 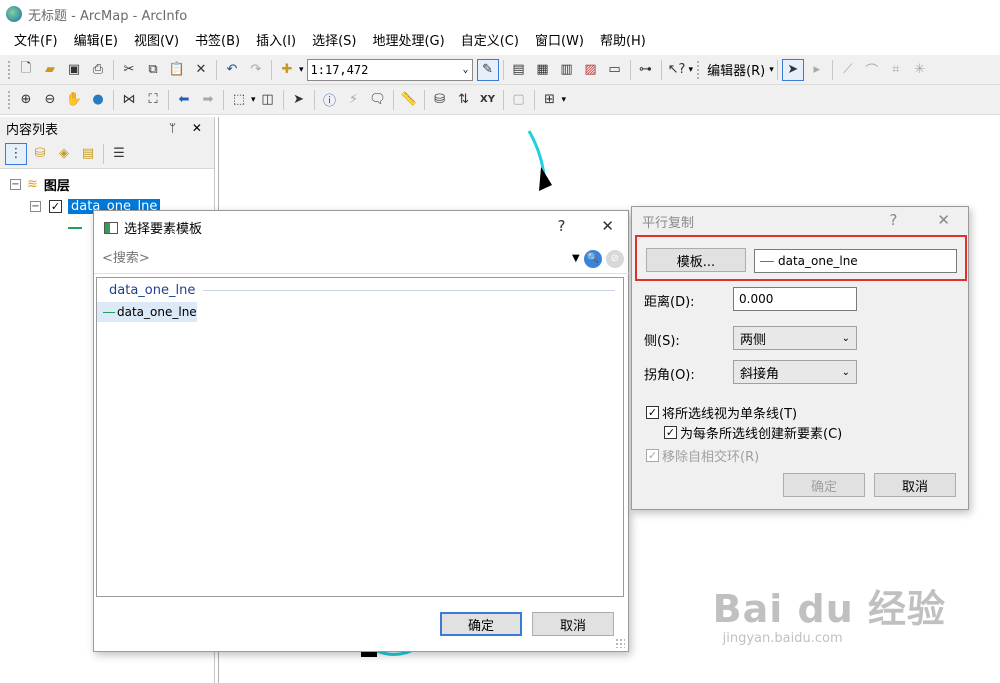 What do you see at coordinates (26, 100) in the screenshot?
I see `zoom-in-icon: ⊕` at bounding box center [26, 100].